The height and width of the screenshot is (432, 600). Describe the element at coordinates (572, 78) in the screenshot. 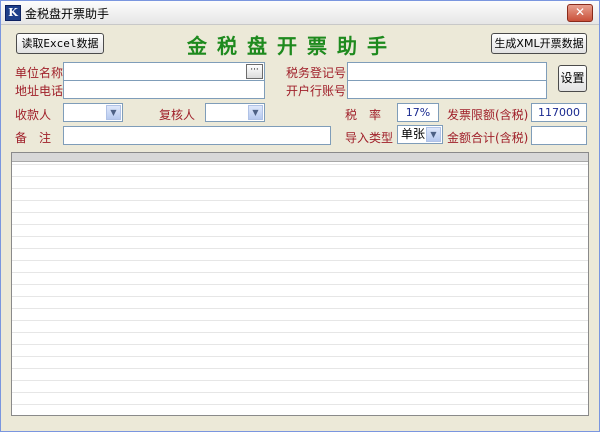

I see `settings-button: 设置` at that location.